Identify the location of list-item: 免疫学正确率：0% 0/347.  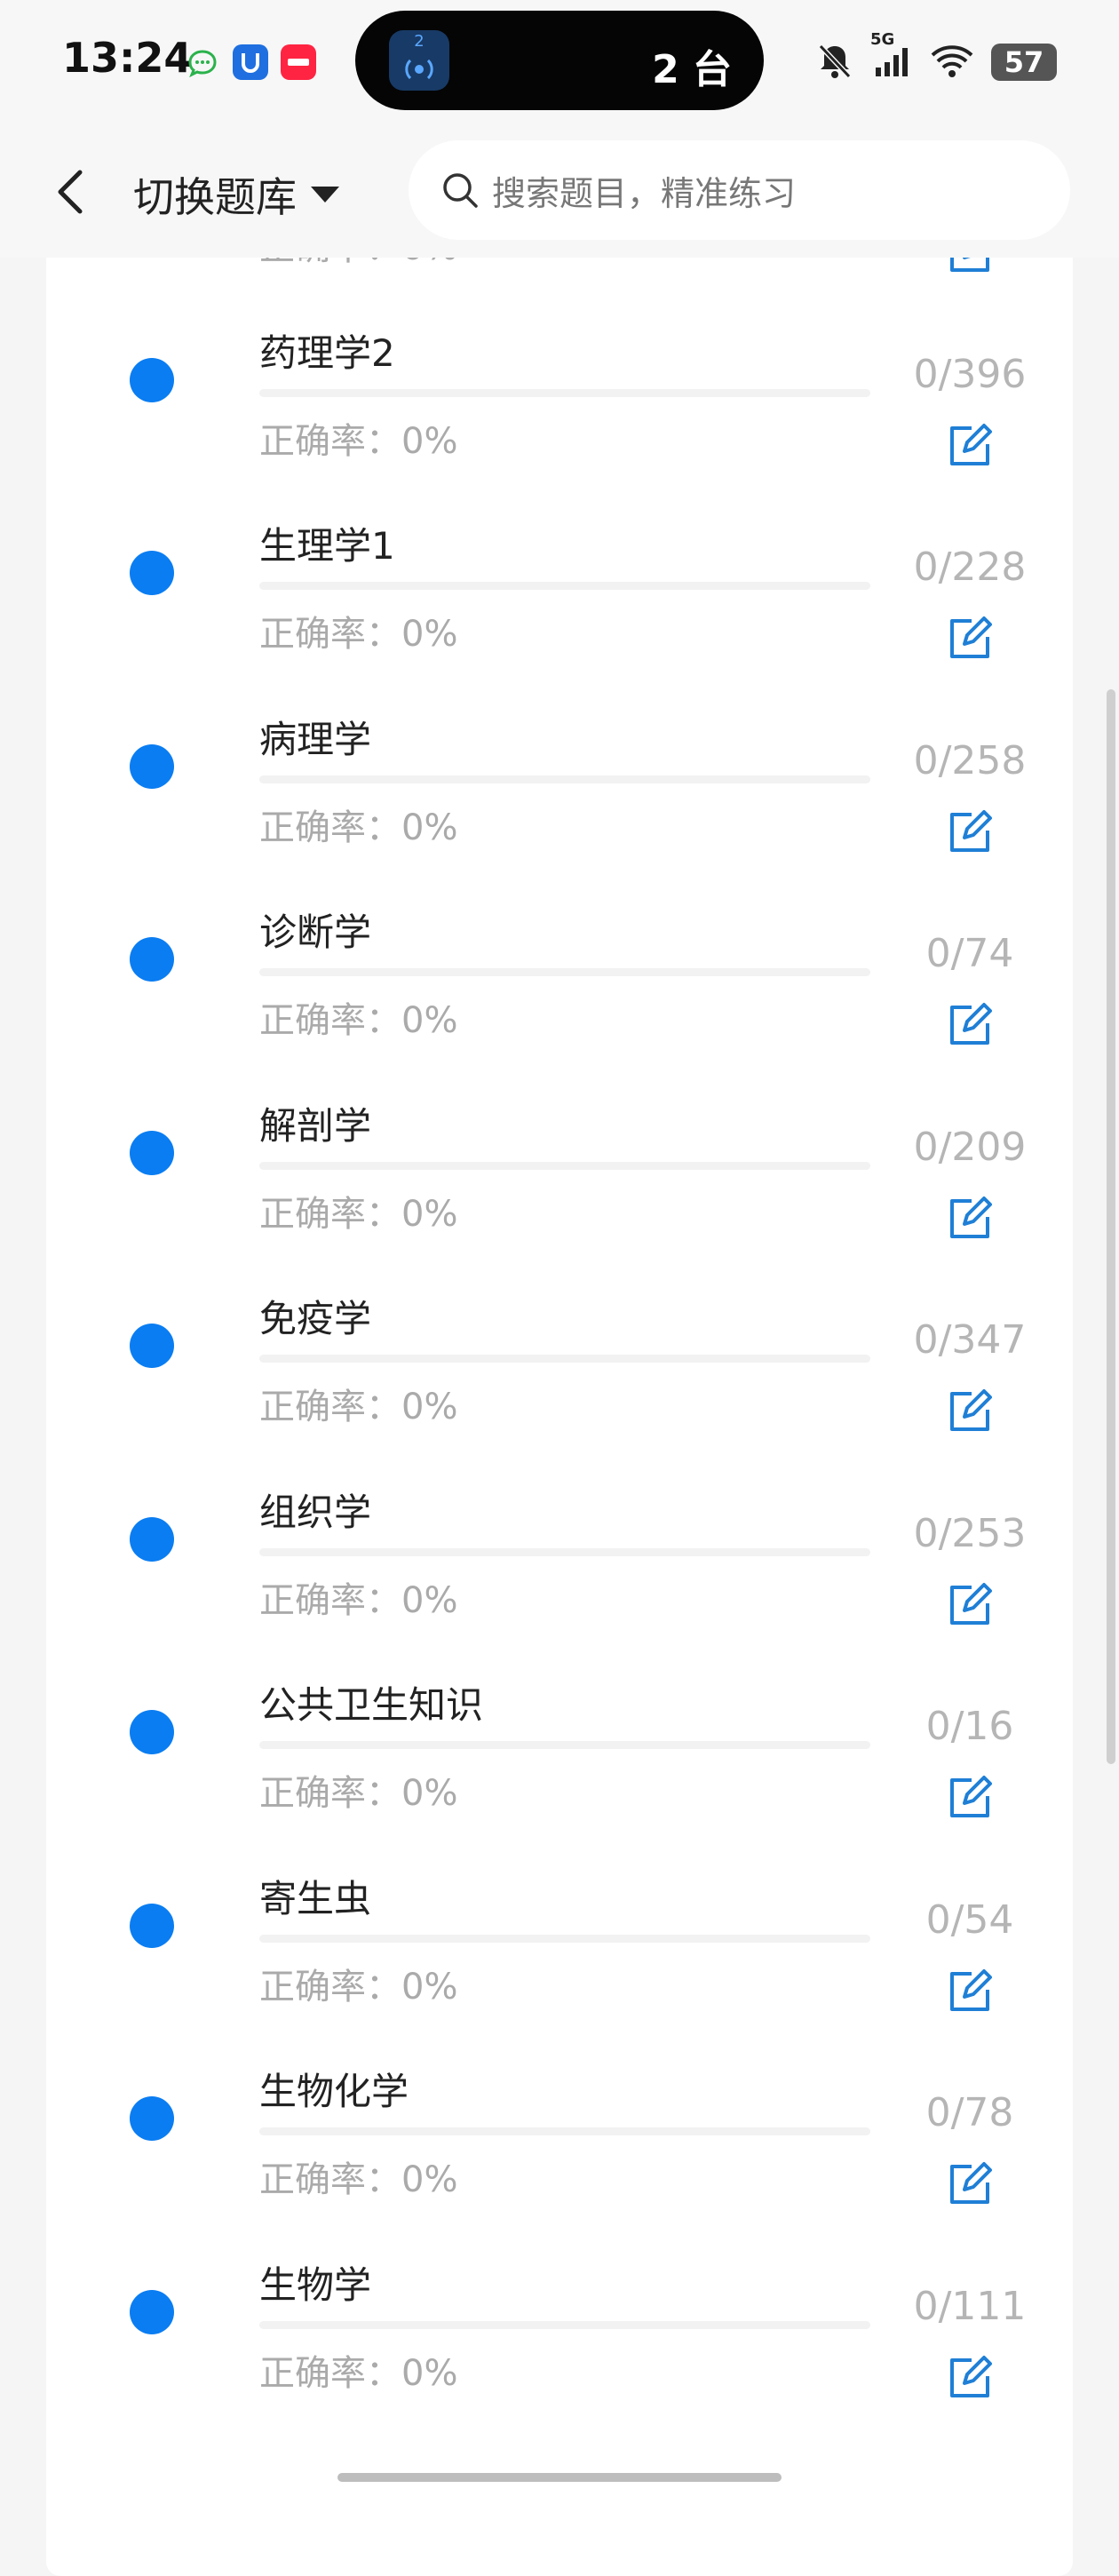
(559, 1331).